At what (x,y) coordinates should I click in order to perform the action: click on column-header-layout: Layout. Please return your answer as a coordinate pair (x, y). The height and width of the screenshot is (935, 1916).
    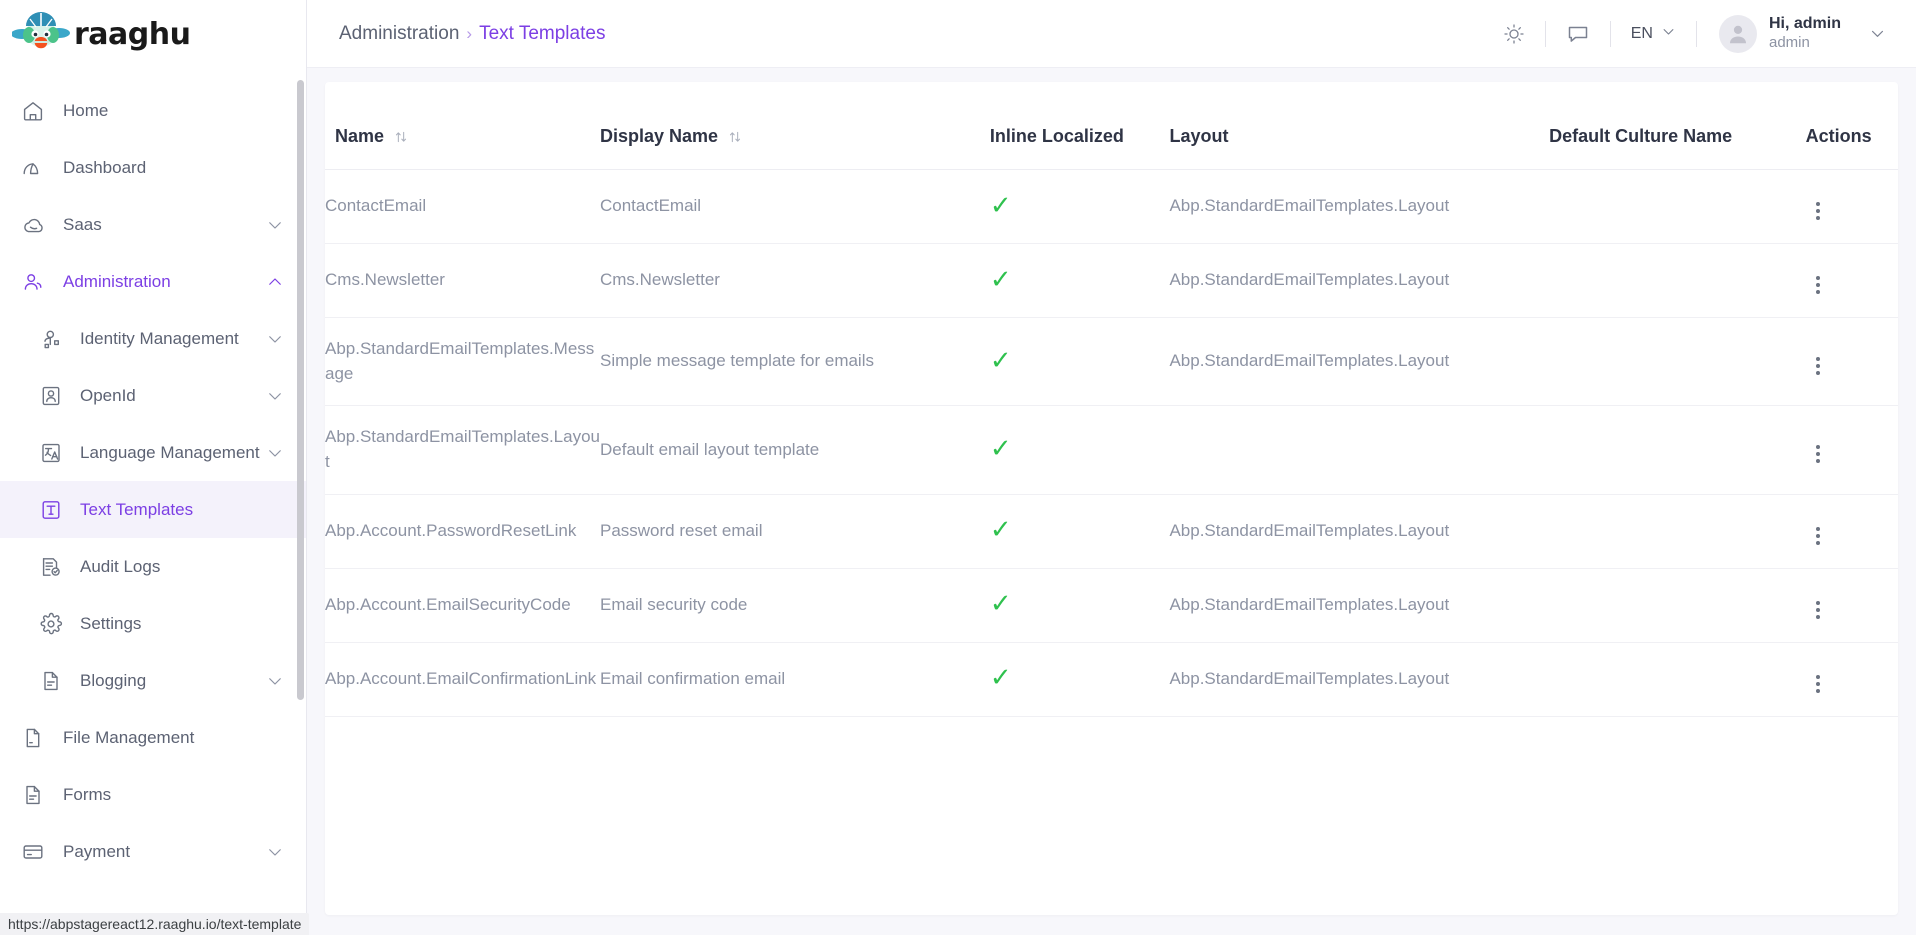
    Looking at the image, I should click on (1359, 126).